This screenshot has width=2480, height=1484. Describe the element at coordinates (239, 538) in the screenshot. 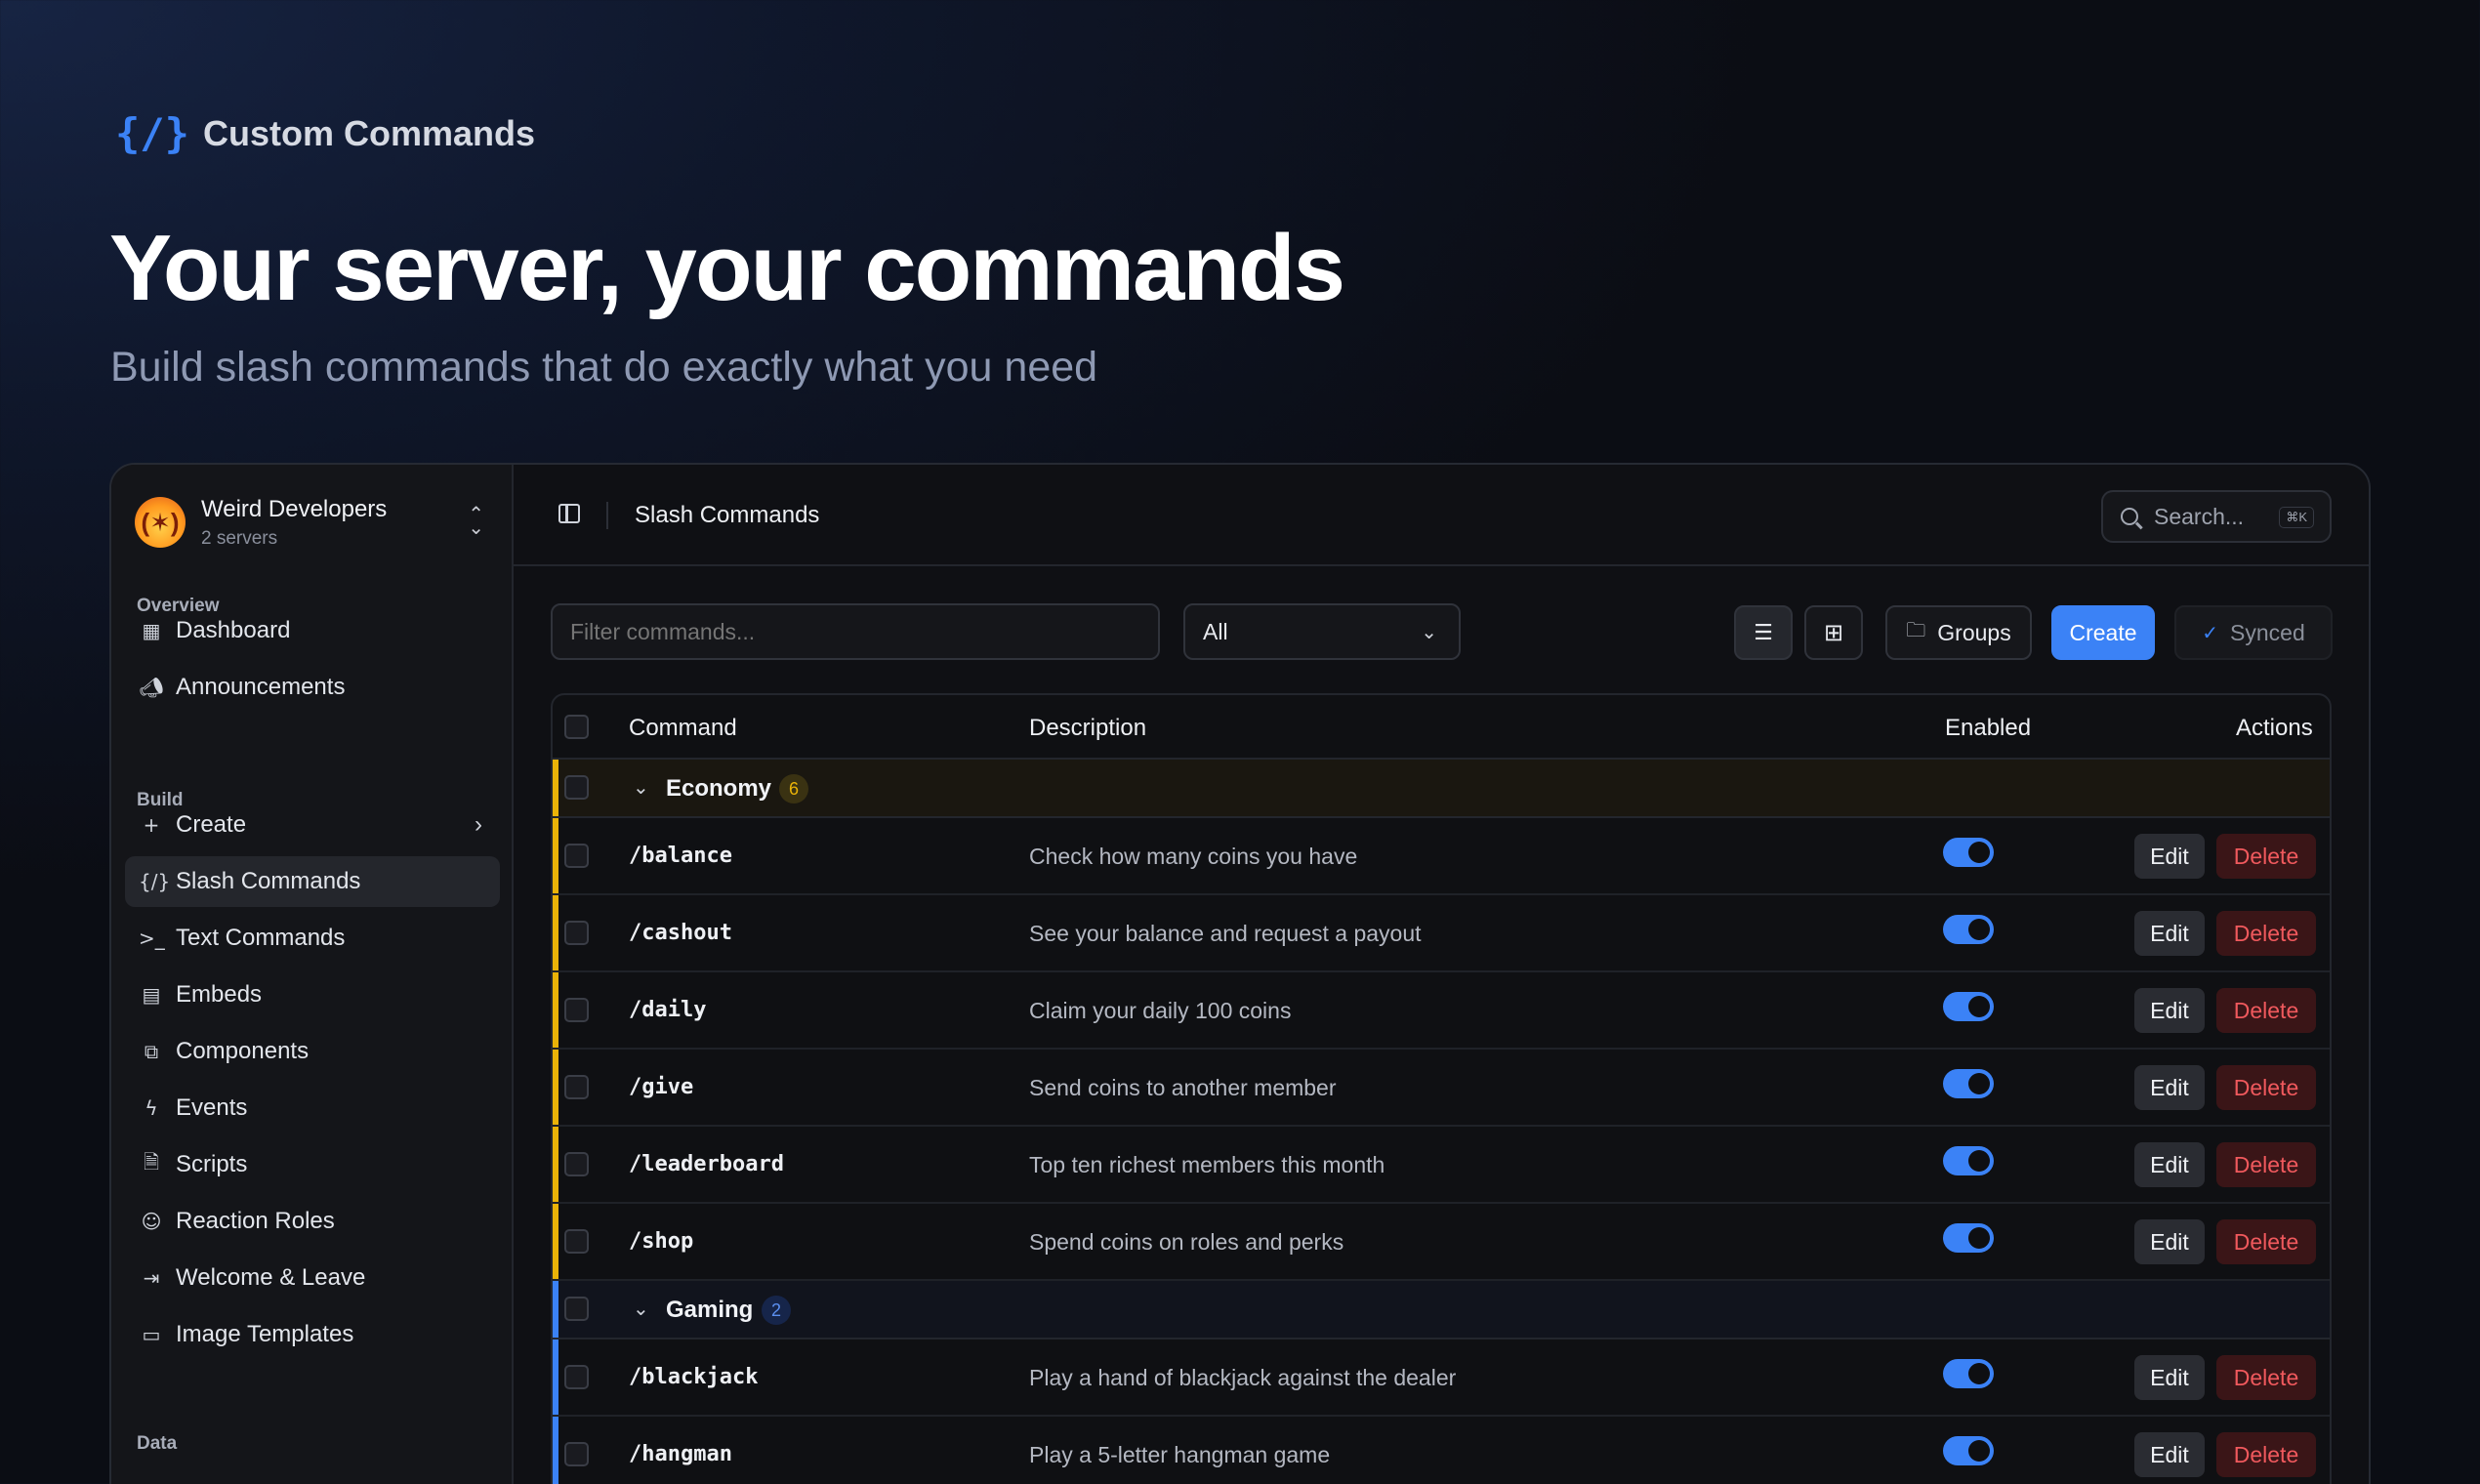

I see `server-count: 2 servers` at that location.